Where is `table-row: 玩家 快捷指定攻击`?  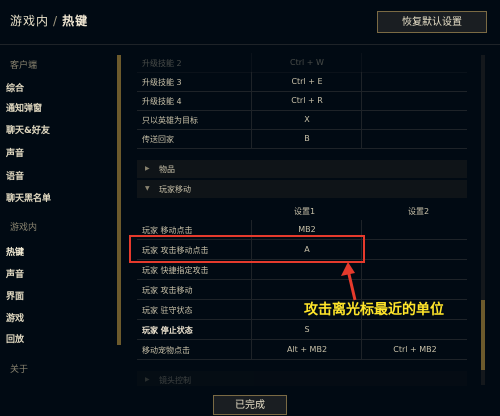
table-row: 玩家 快捷指定攻击 is located at coordinates (302, 270).